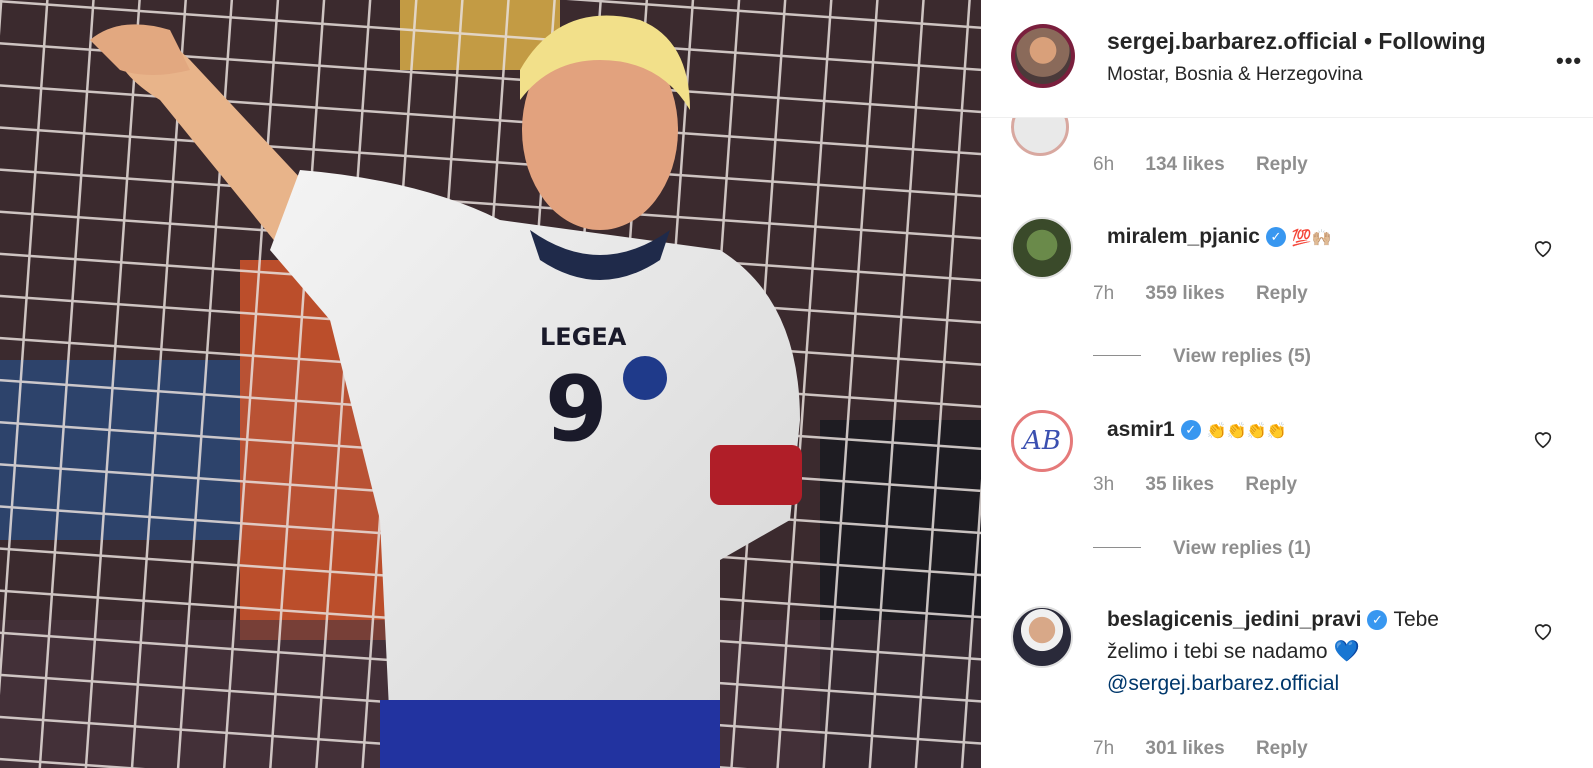 Image resolution: width=1593 pixels, height=768 pixels. What do you see at coordinates (1184, 293) in the screenshot?
I see `comment-likes: 359 likes` at bounding box center [1184, 293].